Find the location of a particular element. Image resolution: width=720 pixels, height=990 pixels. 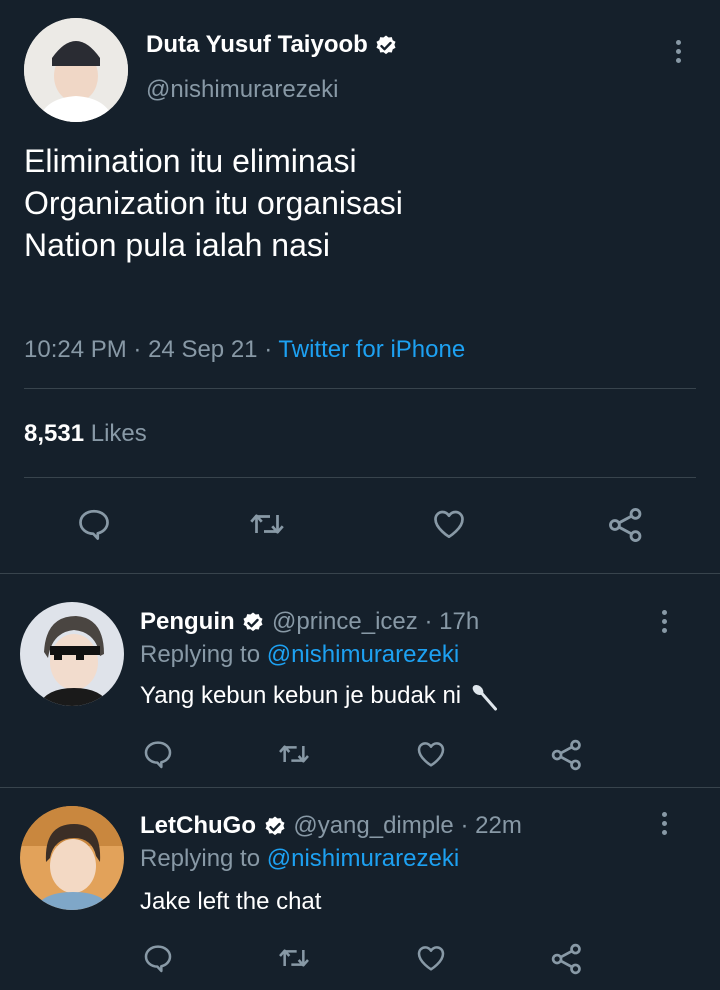

tweet-line: Organization itu organisasi is located at coordinates (213, 203).